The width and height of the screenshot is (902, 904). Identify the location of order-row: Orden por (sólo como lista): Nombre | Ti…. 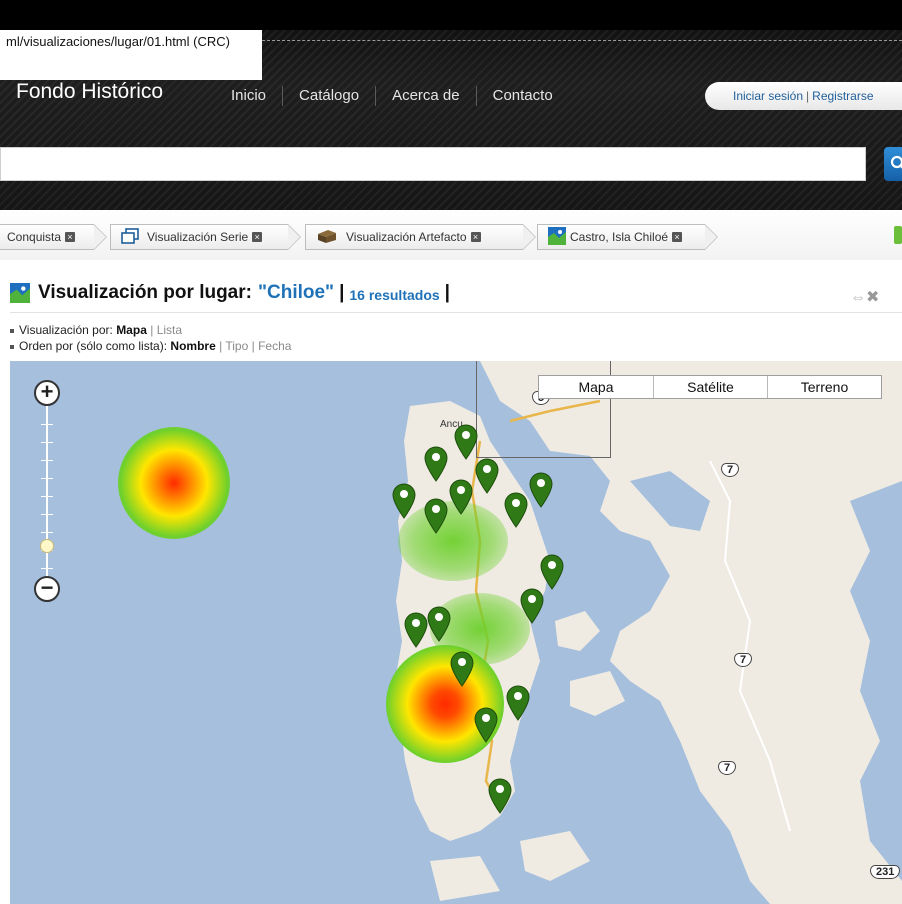
(150, 346).